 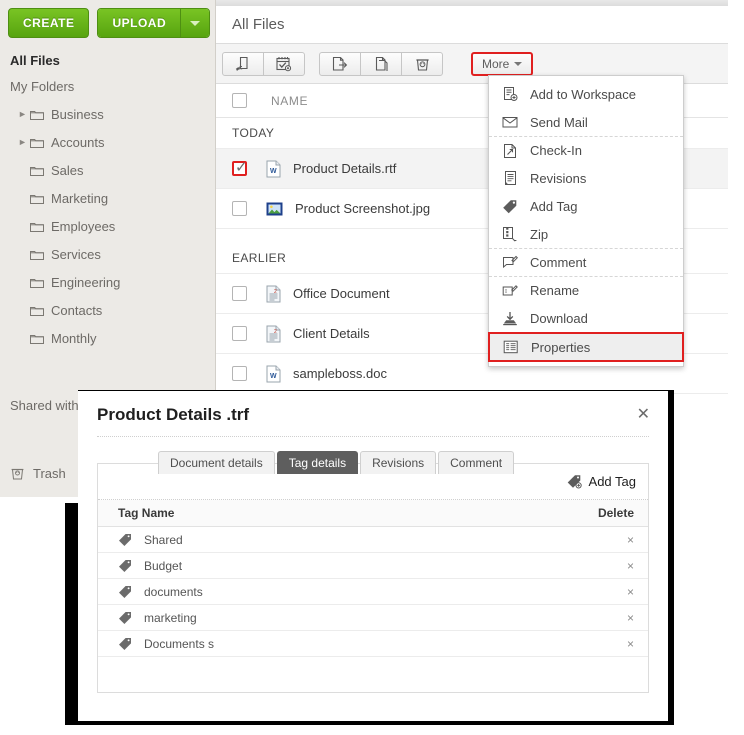 What do you see at coordinates (373, 644) in the screenshot?
I see `table-row: Documents s ×` at bounding box center [373, 644].